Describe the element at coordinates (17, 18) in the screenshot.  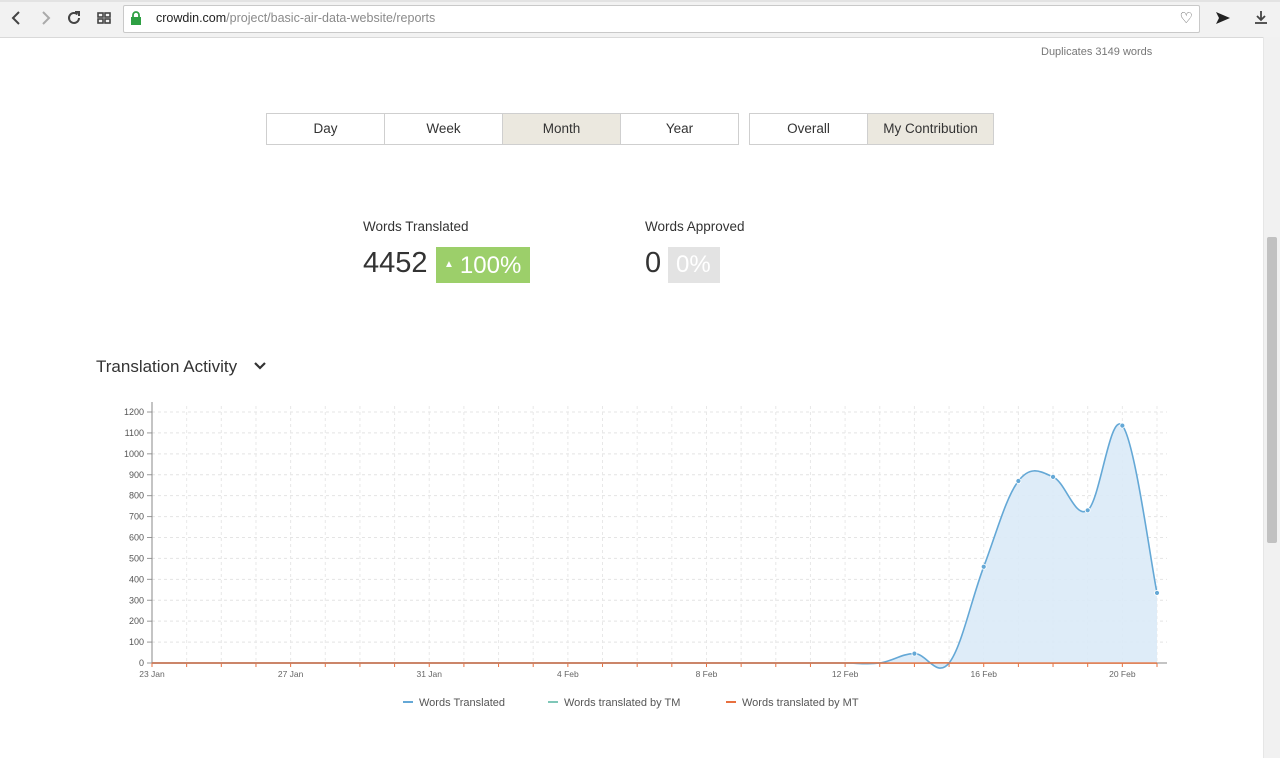
I see `back-icon` at that location.